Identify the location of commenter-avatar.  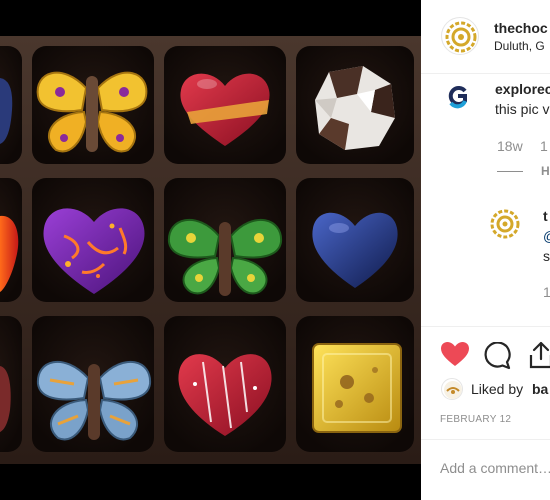
(458, 96).